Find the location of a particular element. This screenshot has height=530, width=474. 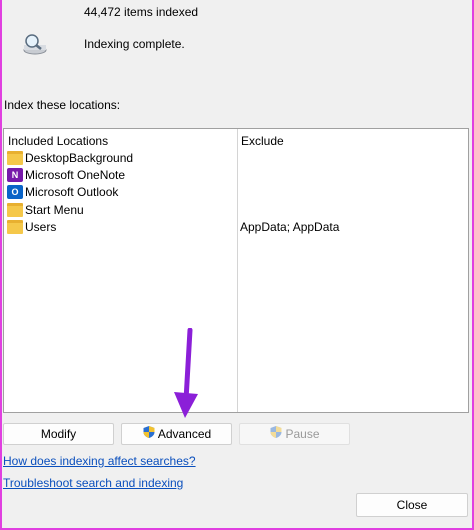

location-row: Start Menu is located at coordinates (236, 210).